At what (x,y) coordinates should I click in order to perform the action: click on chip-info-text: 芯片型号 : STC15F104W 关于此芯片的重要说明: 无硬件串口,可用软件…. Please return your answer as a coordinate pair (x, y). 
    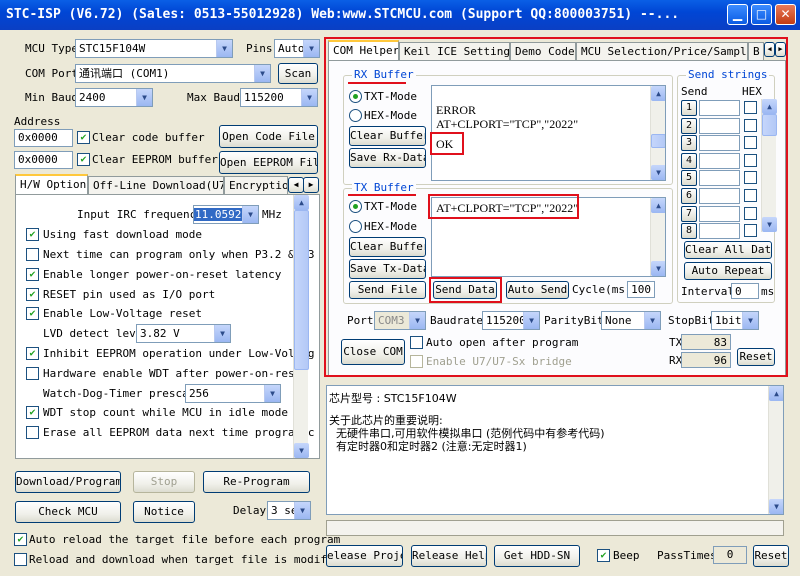
    Looking at the image, I should click on (555, 450).